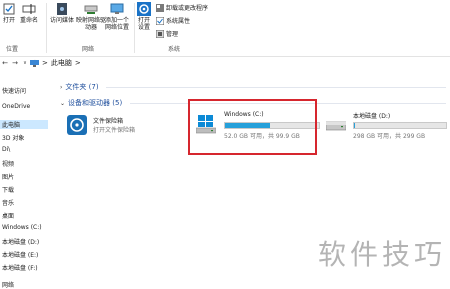 The width and height of the screenshot is (450, 289). I want to click on sidebar-item-this-pc: 此电脑, so click(24, 124).